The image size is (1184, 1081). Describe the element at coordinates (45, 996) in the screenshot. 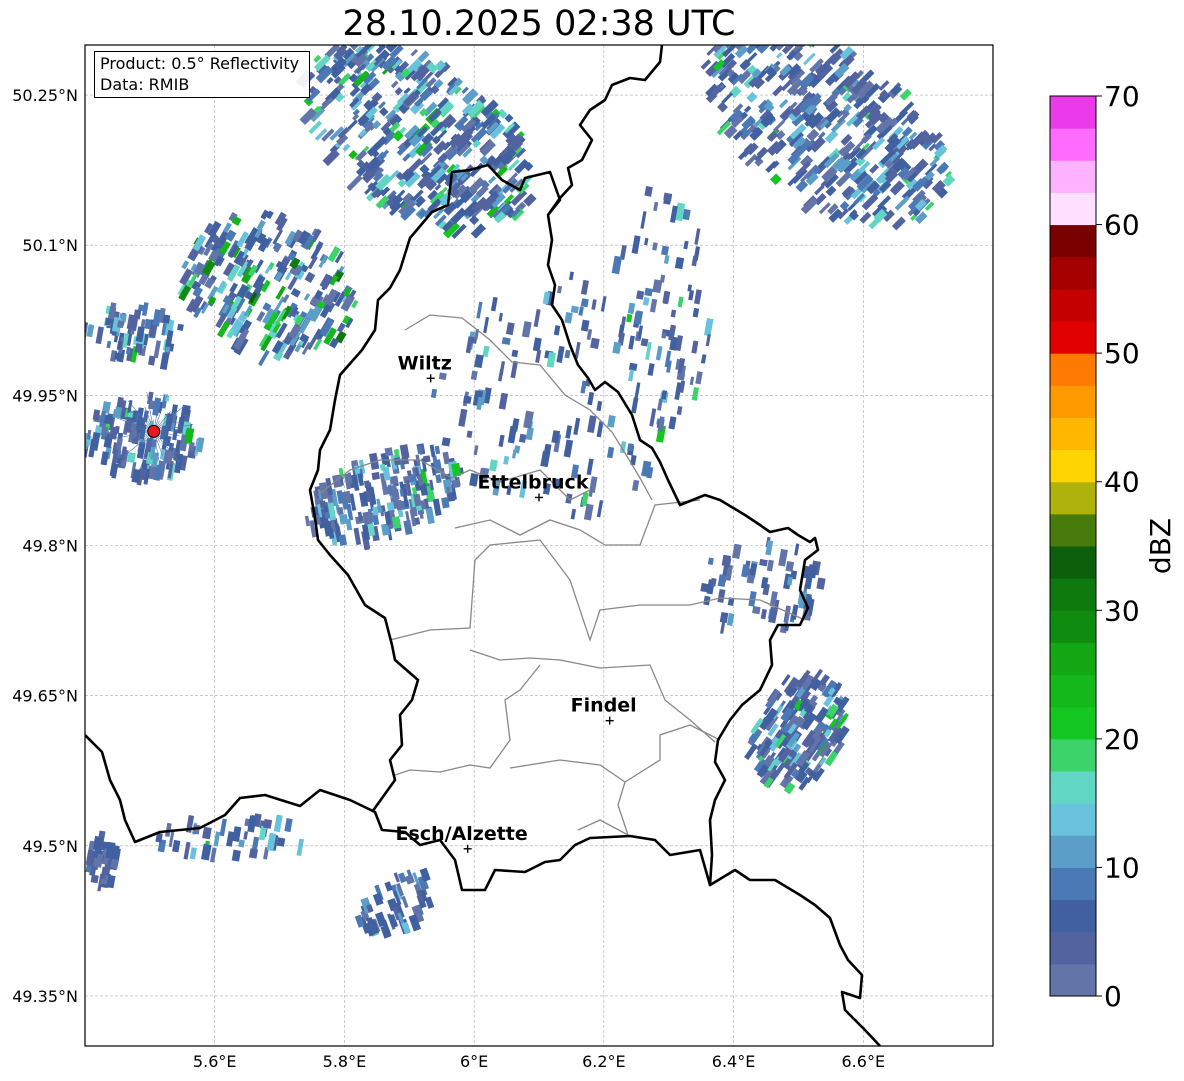

I see `y-tick-label: 49.35°N` at that location.